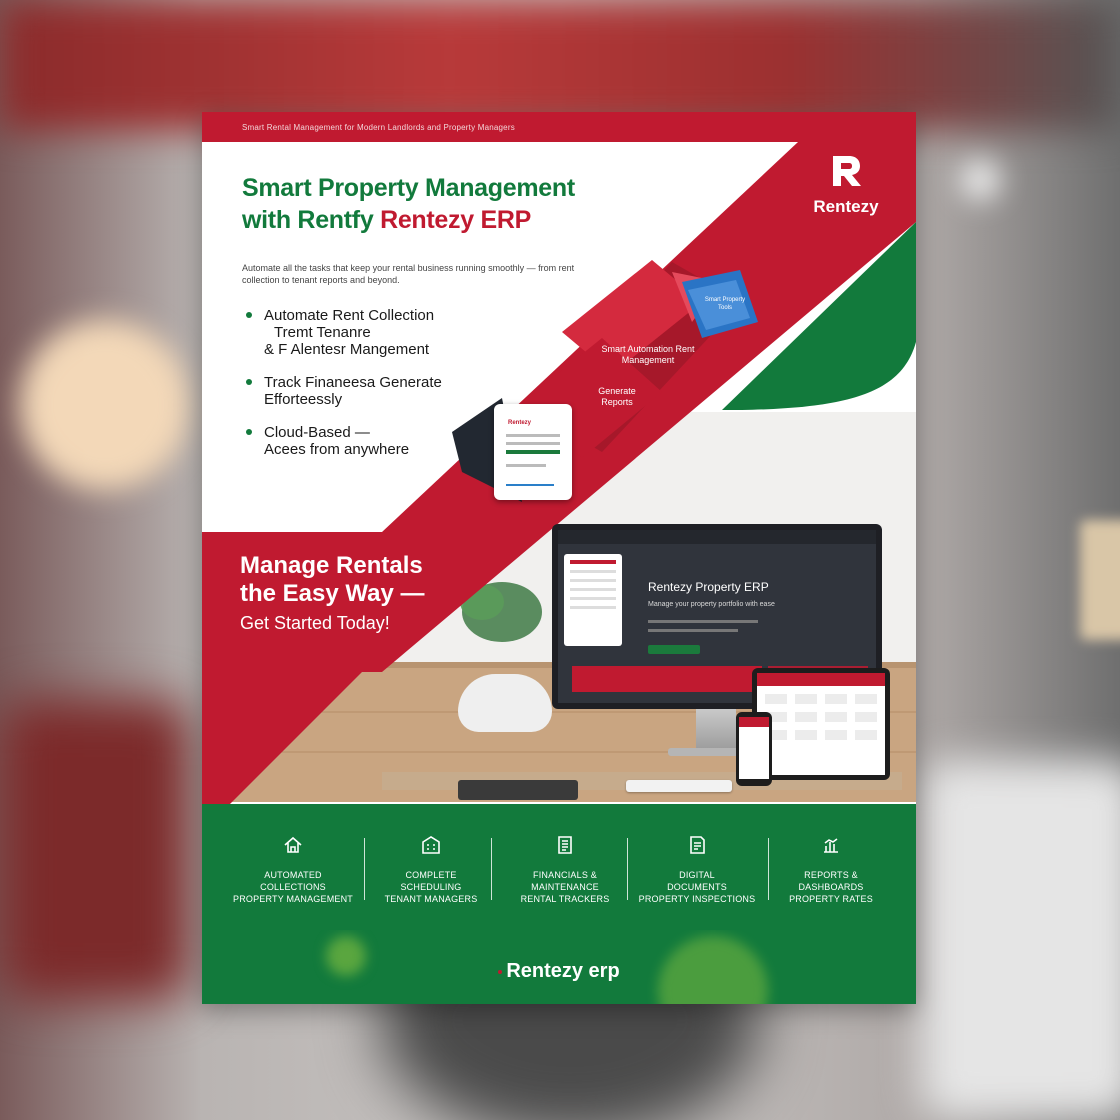 The height and width of the screenshot is (1120, 1120). I want to click on phone-card-title: Rentezy, so click(520, 423).